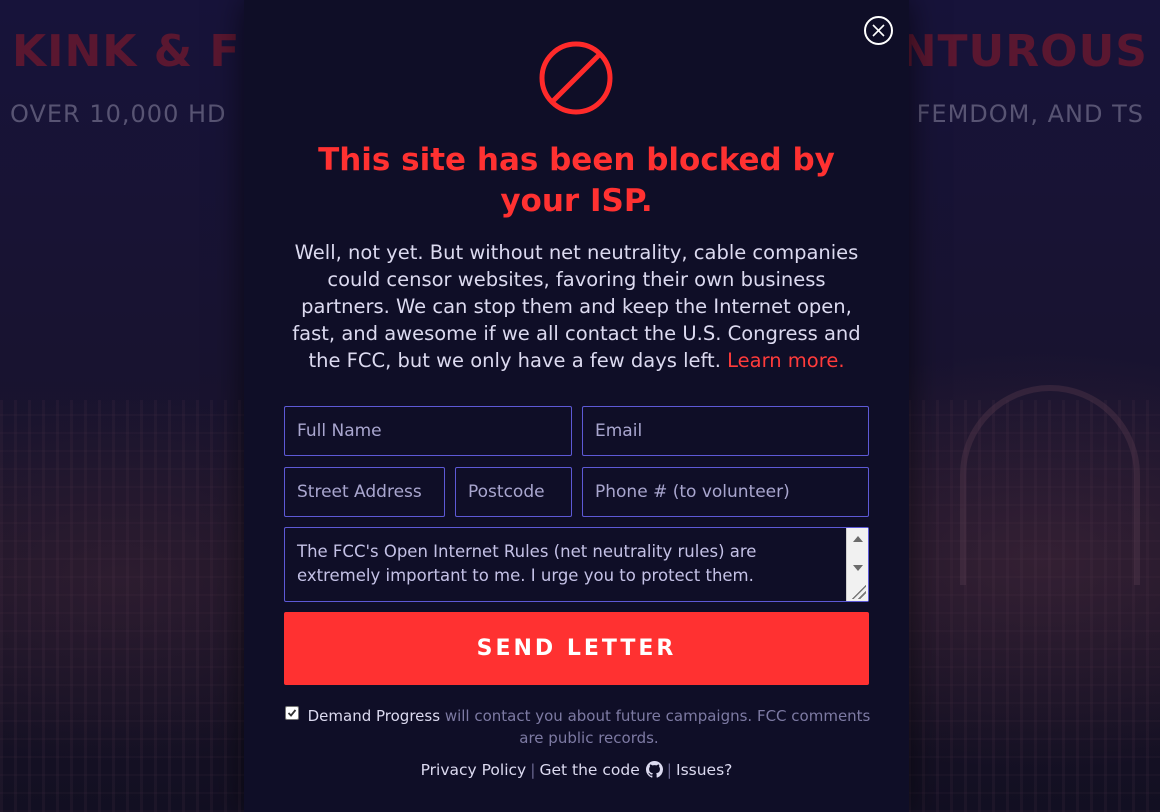  I want to click on consent-org-name: Demand Progress, so click(374, 716).